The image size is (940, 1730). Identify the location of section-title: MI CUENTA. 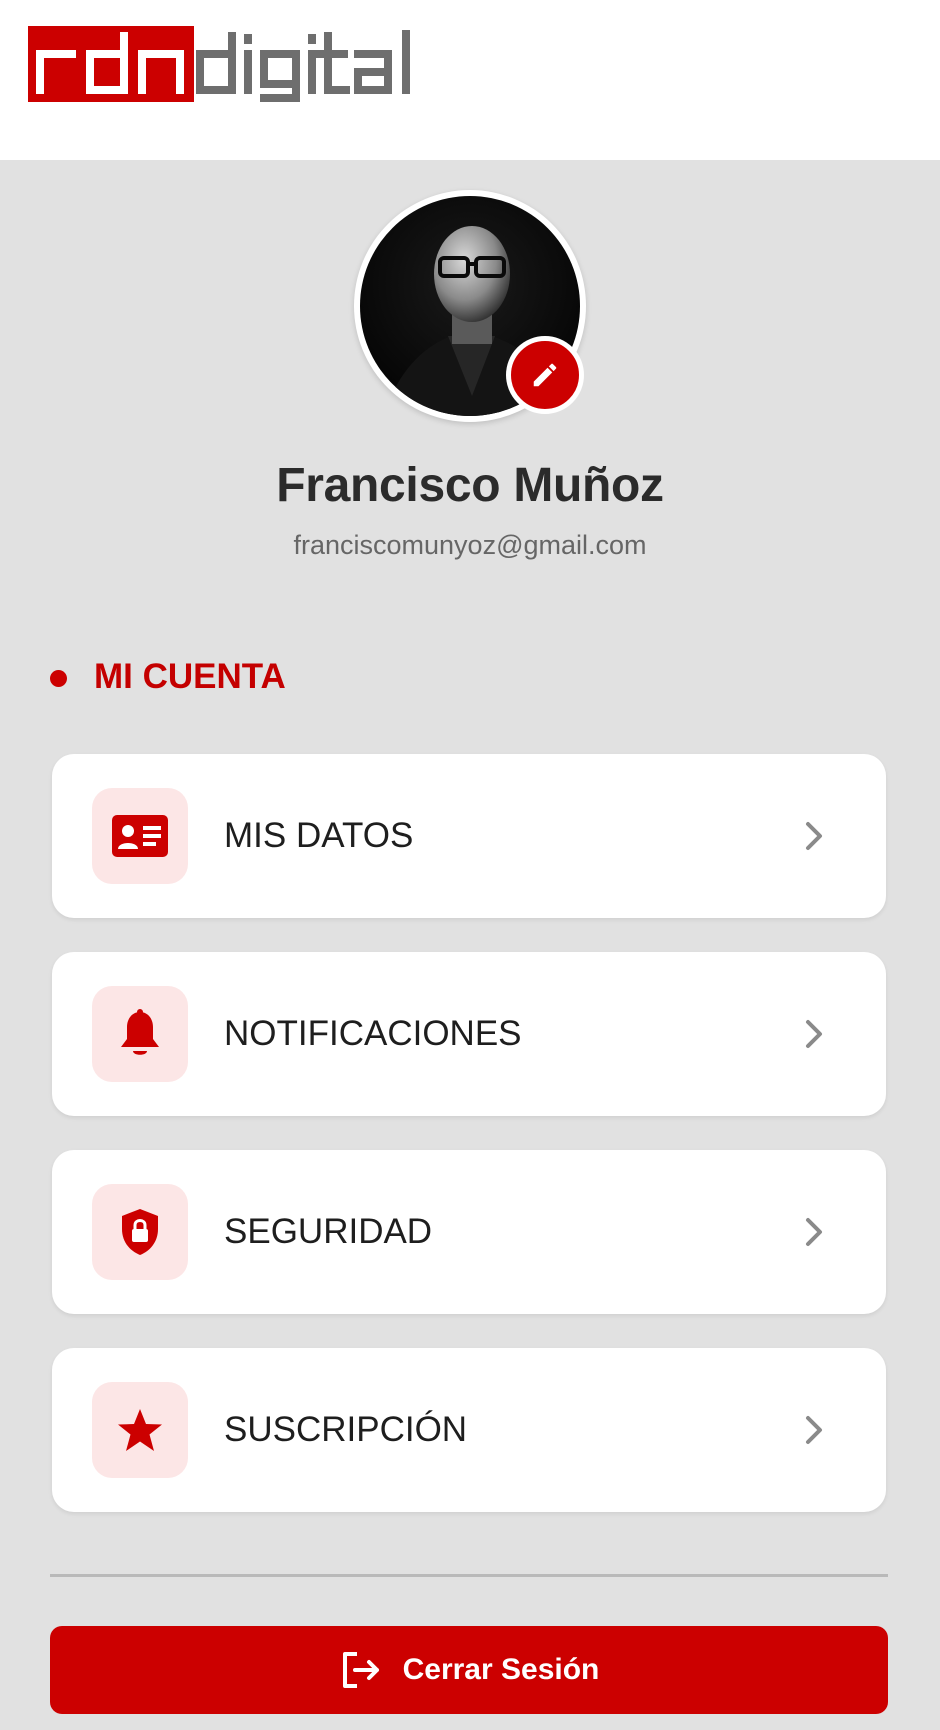
(190, 676).